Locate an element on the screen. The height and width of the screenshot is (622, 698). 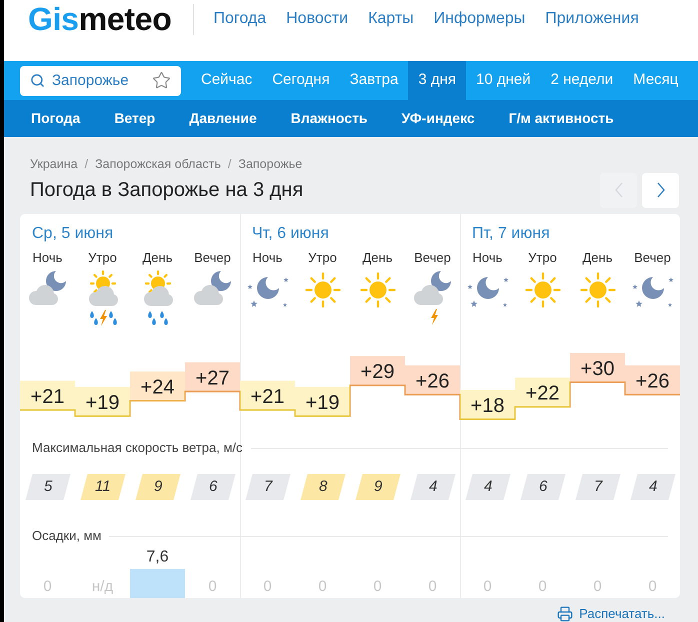
wind-speed-title: Максимальная скорость ветра, м/с is located at coordinates (137, 448).